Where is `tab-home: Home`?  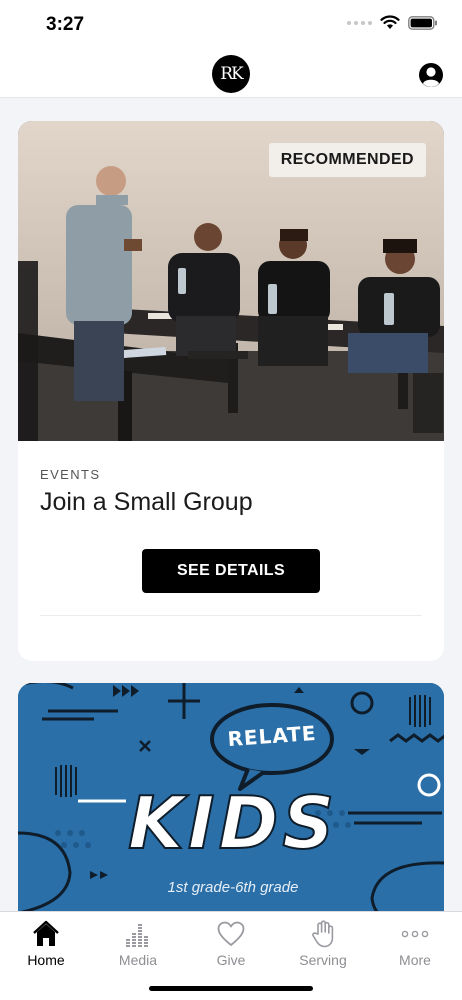 tab-home: Home is located at coordinates (46, 943).